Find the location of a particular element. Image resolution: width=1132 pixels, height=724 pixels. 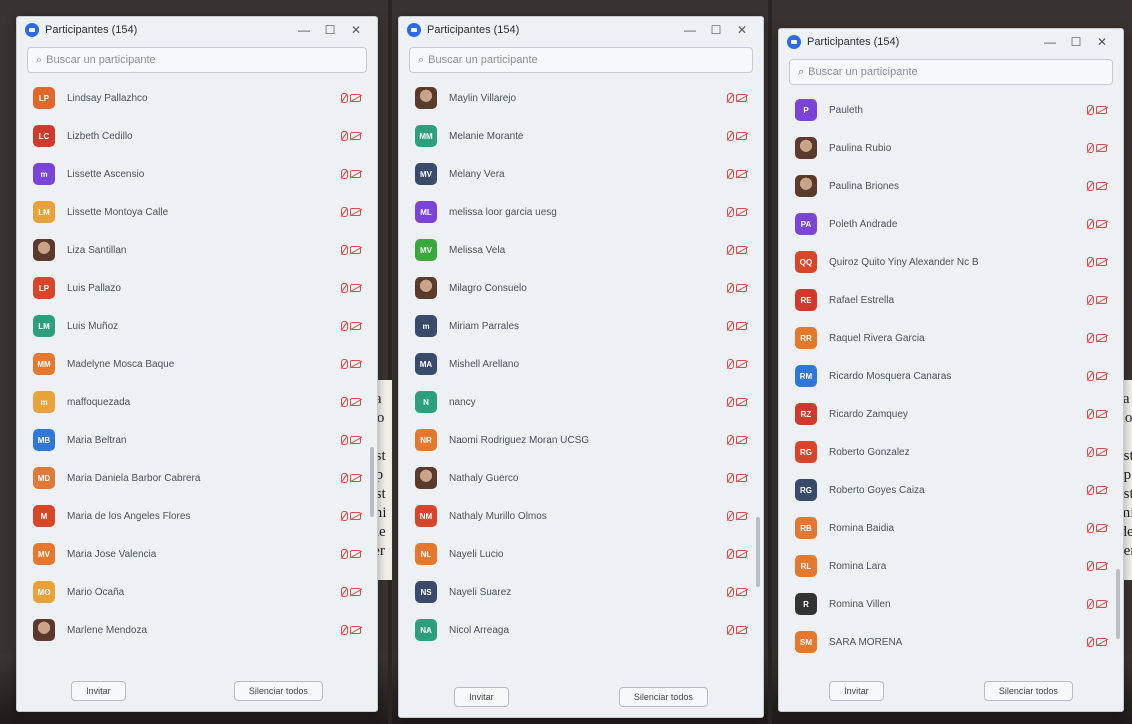

participant-row: Maylin Villarejo is located at coordinates (581, 98).